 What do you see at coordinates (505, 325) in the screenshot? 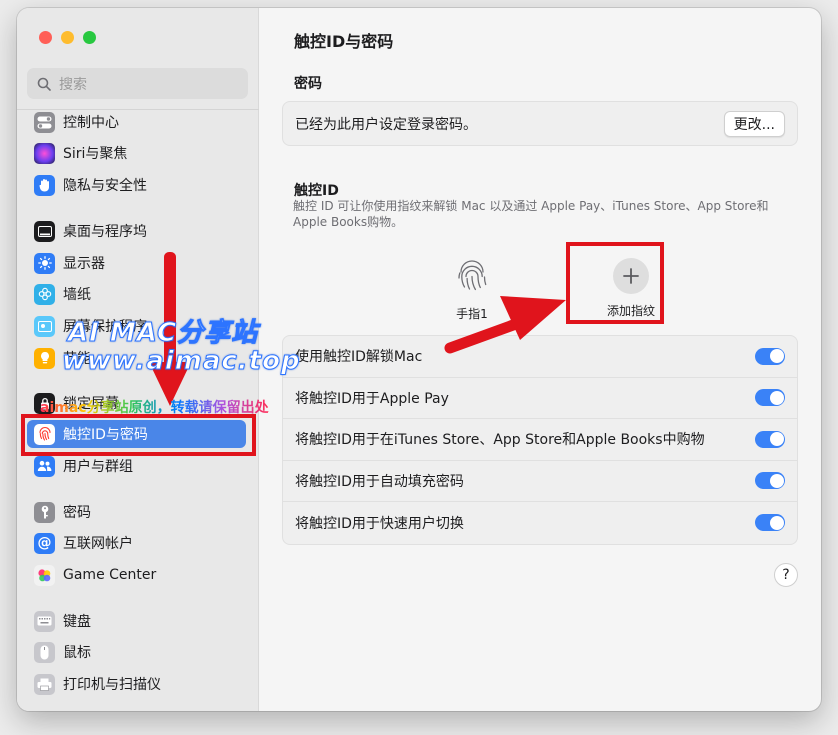
I see `arrow-right-icon` at bounding box center [505, 325].